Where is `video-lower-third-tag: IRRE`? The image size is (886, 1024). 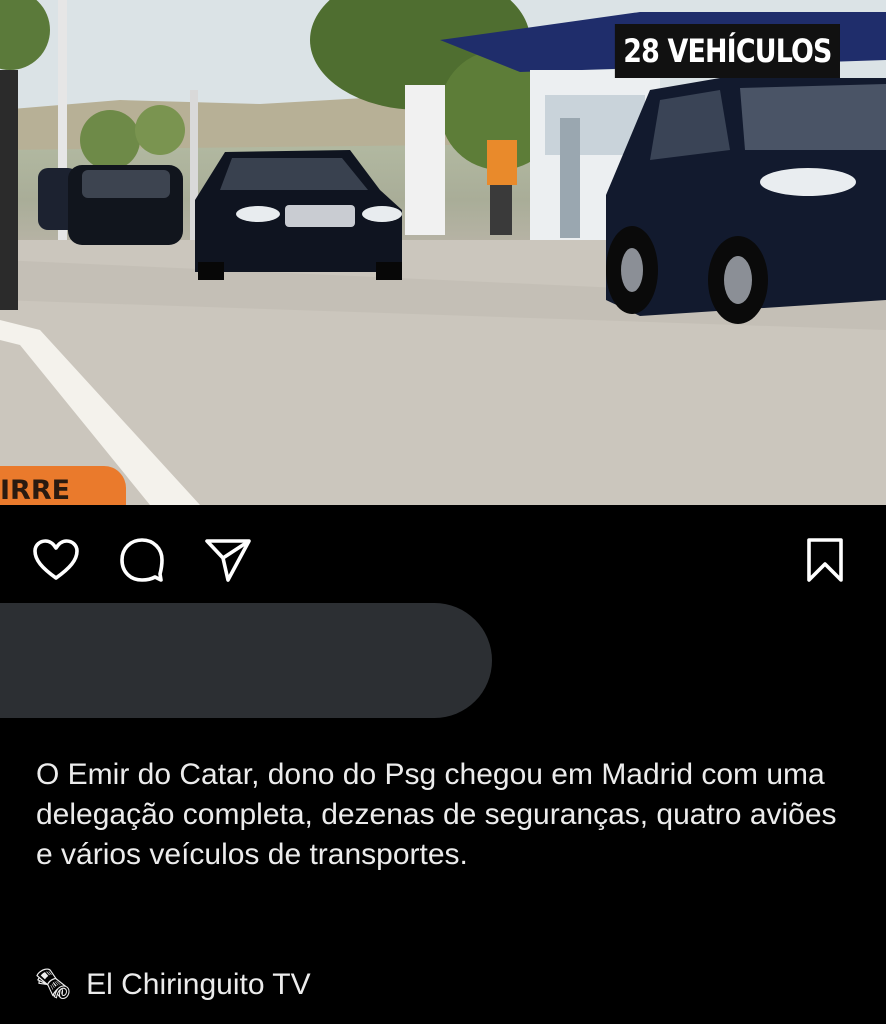
video-lower-third-tag: IRRE is located at coordinates (63, 485).